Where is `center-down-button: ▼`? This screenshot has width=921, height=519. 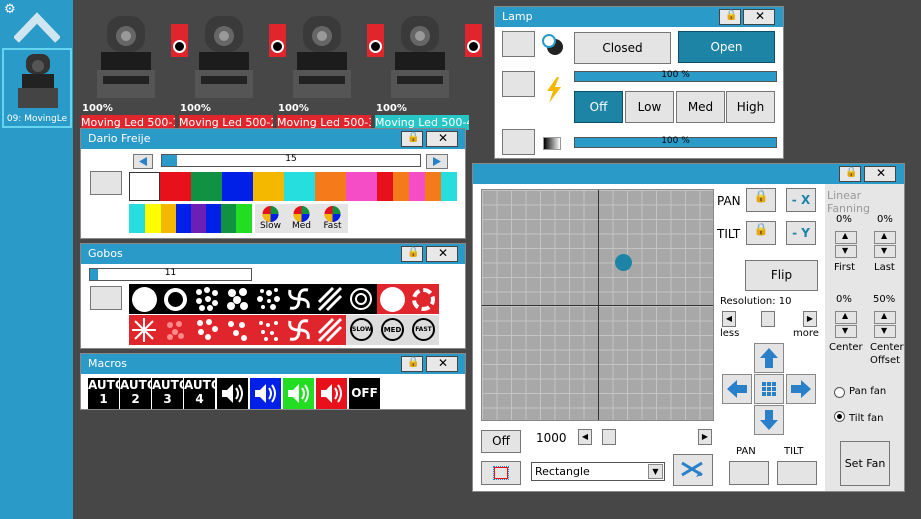
center-down-button: ▼ is located at coordinates (846, 331).